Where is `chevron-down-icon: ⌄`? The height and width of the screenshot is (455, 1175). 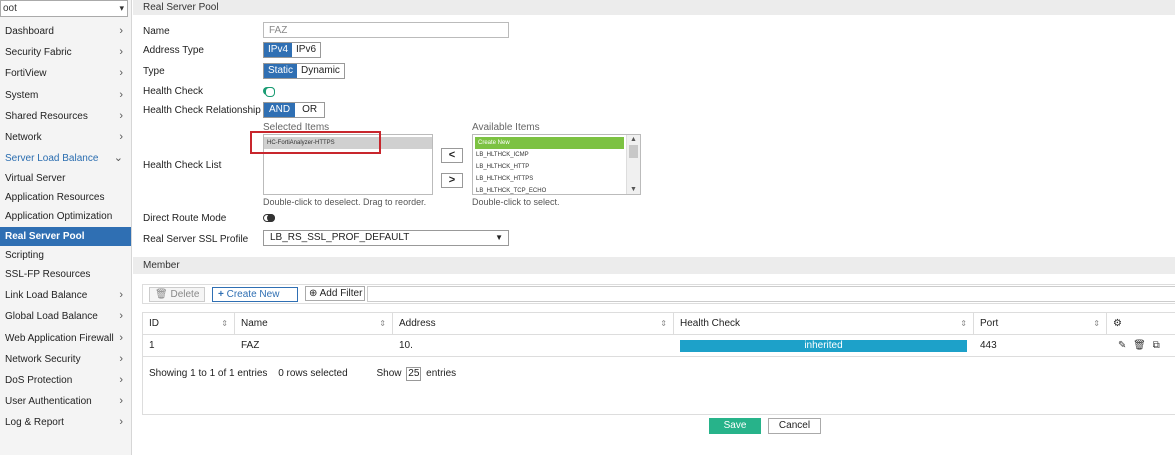
chevron-down-icon: ⌄ is located at coordinates (118, 158).